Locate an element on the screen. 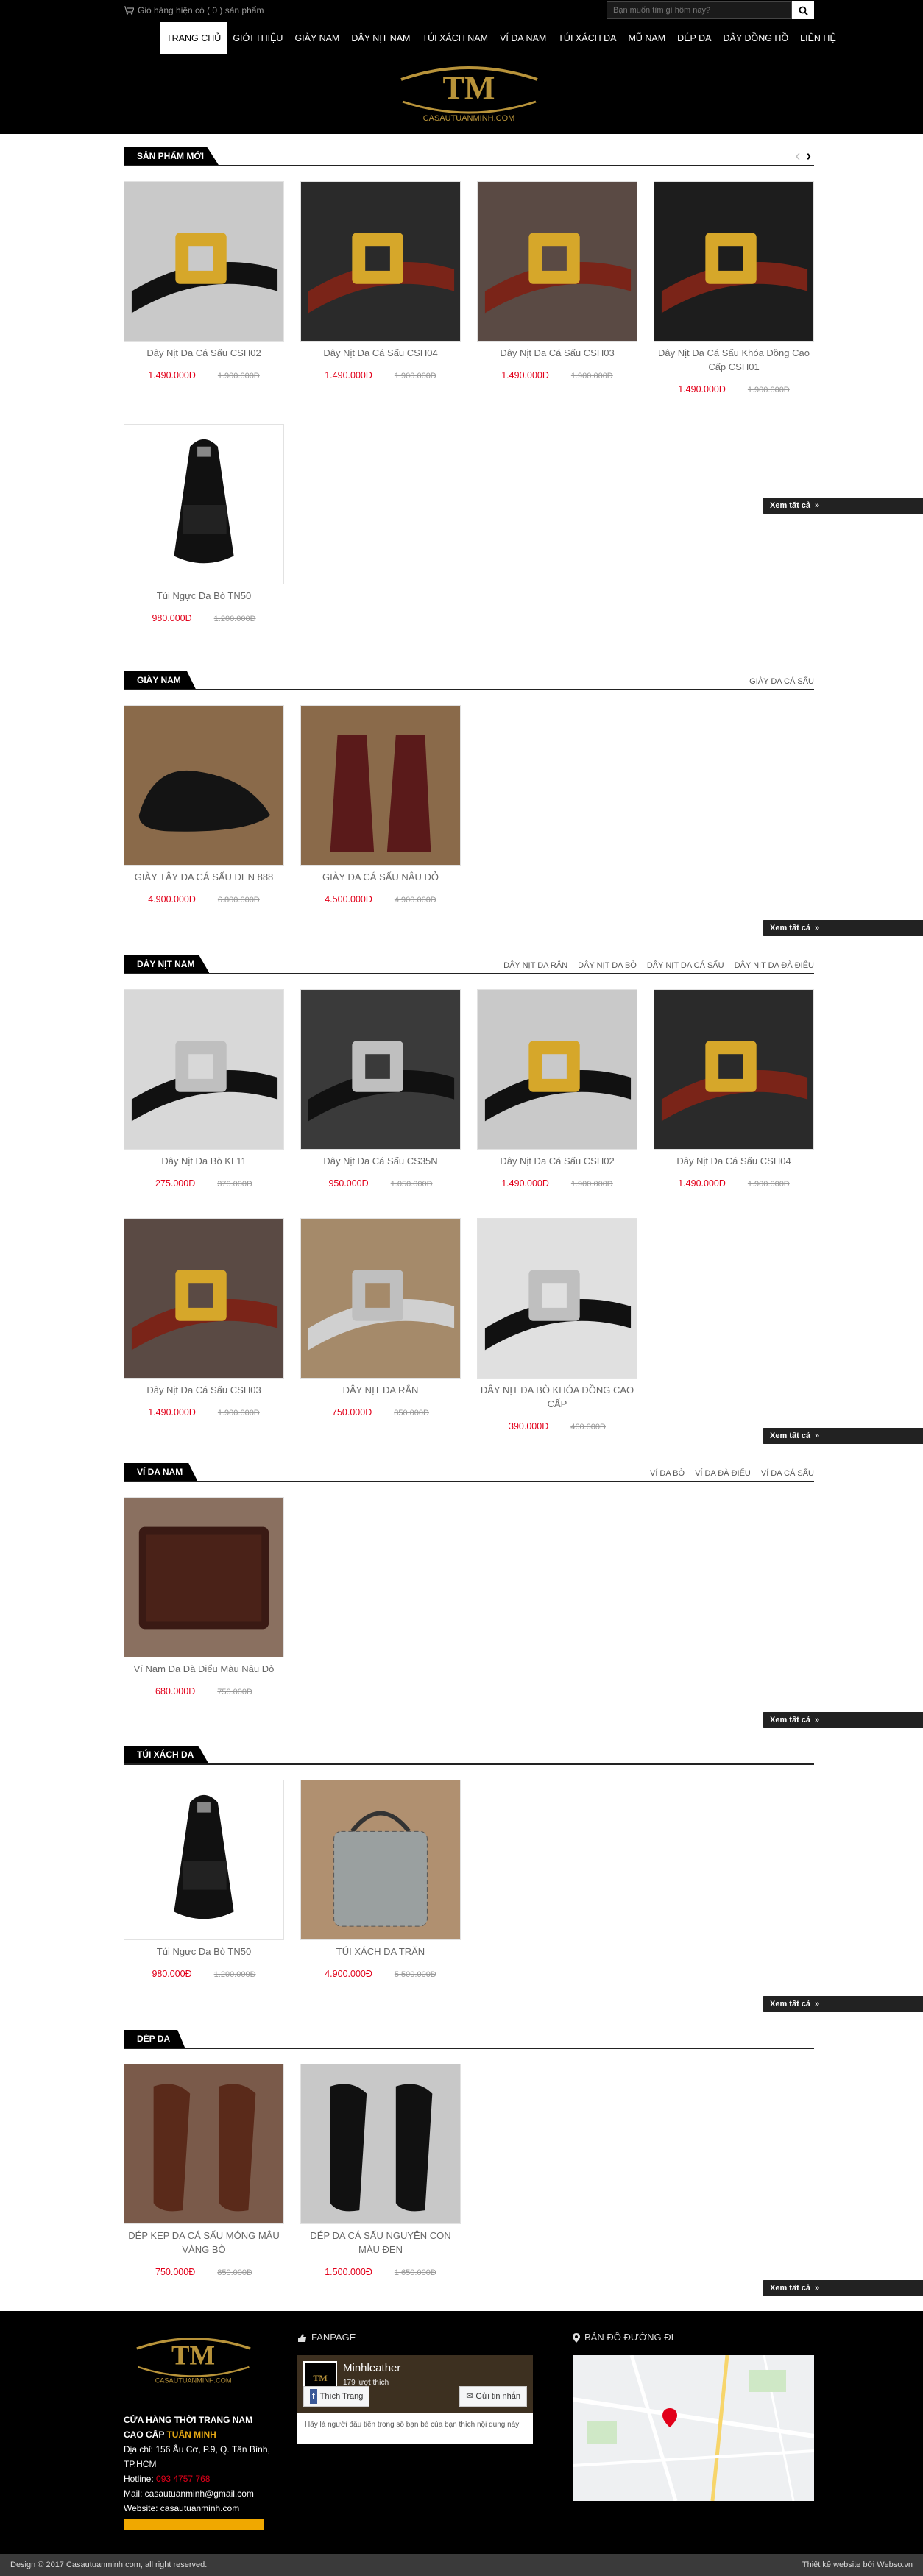  chevron-right-icon: › is located at coordinates (809, 156).